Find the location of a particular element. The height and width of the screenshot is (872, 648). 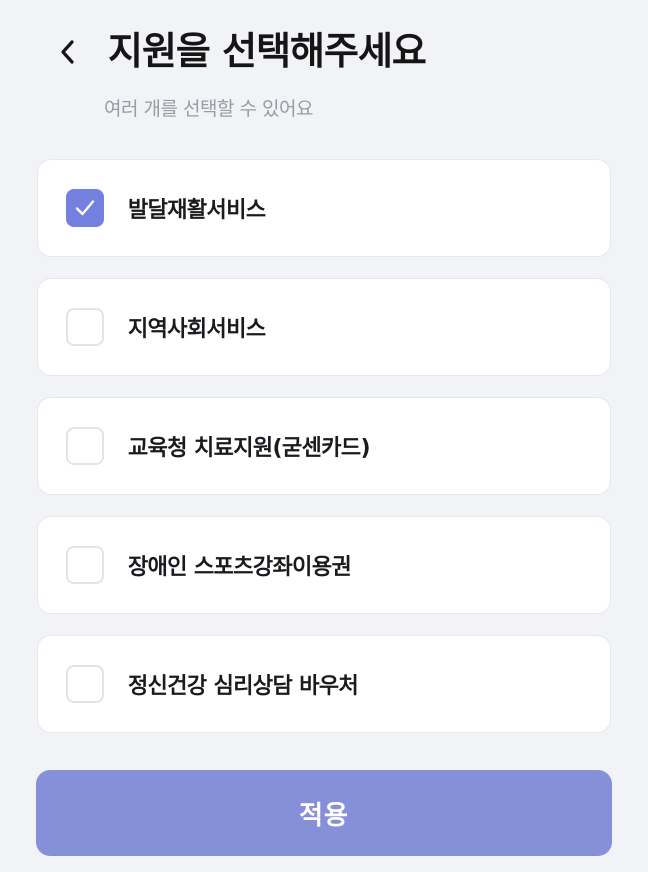

option-card-mental-health-voucher: 정신건강 심리상담 바우처 is located at coordinates (324, 684).